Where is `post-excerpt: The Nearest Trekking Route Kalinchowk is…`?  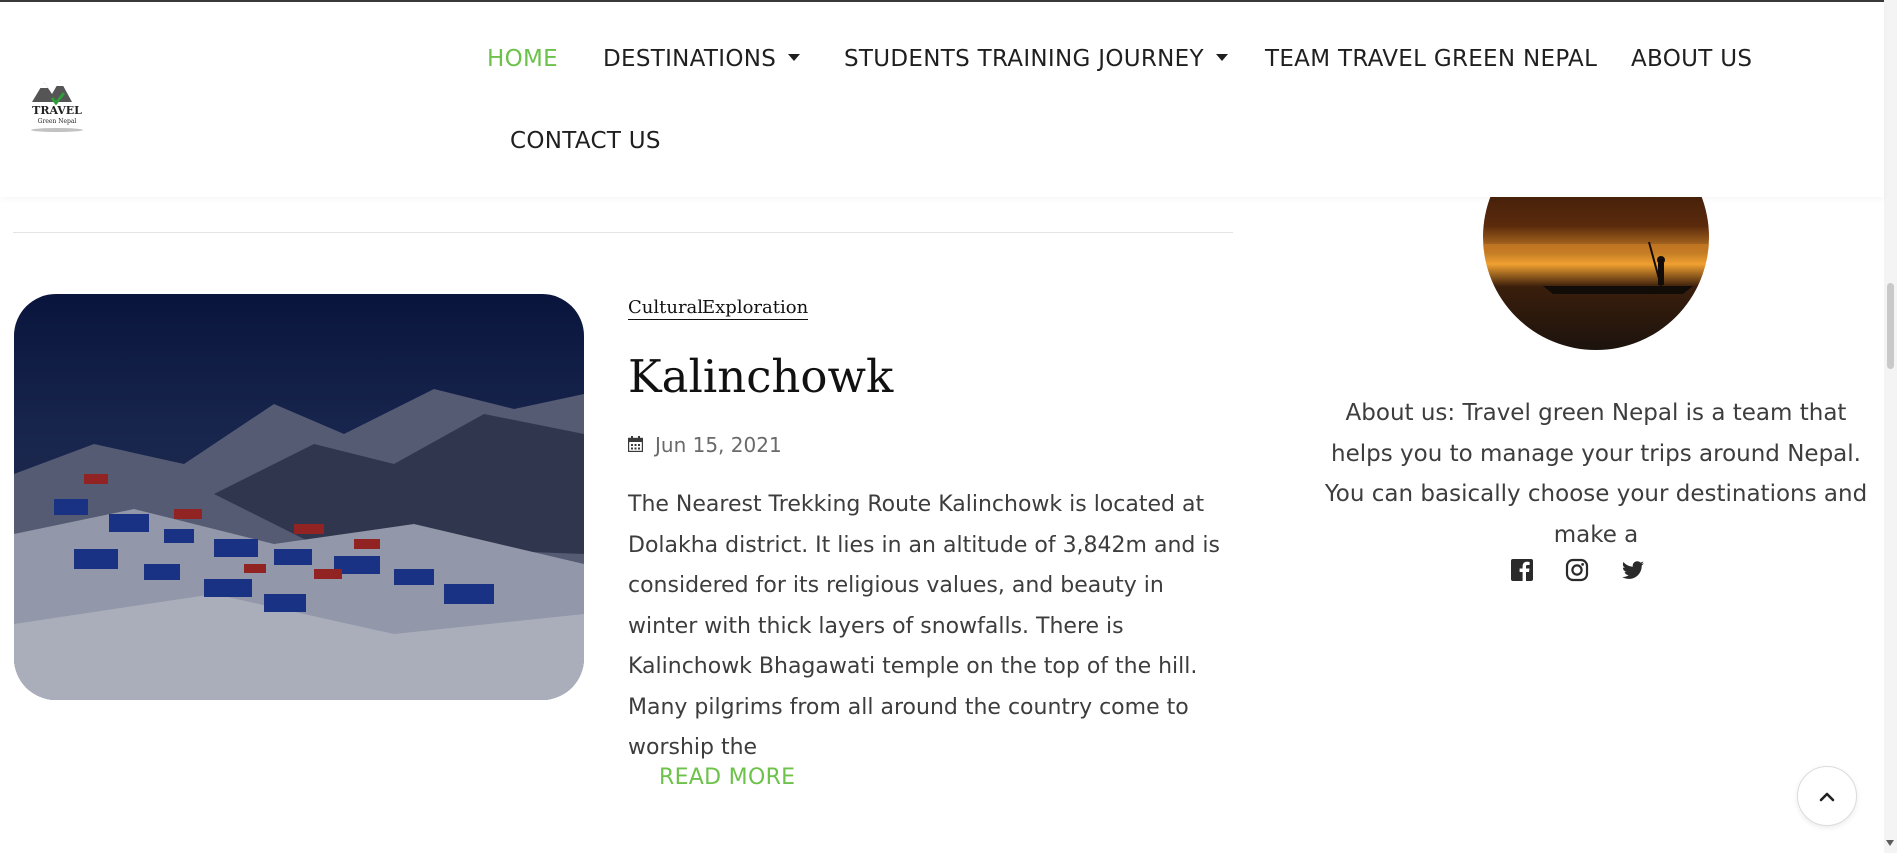
post-excerpt: The Nearest Trekking Route Kalinchowk is… is located at coordinates (924, 626).